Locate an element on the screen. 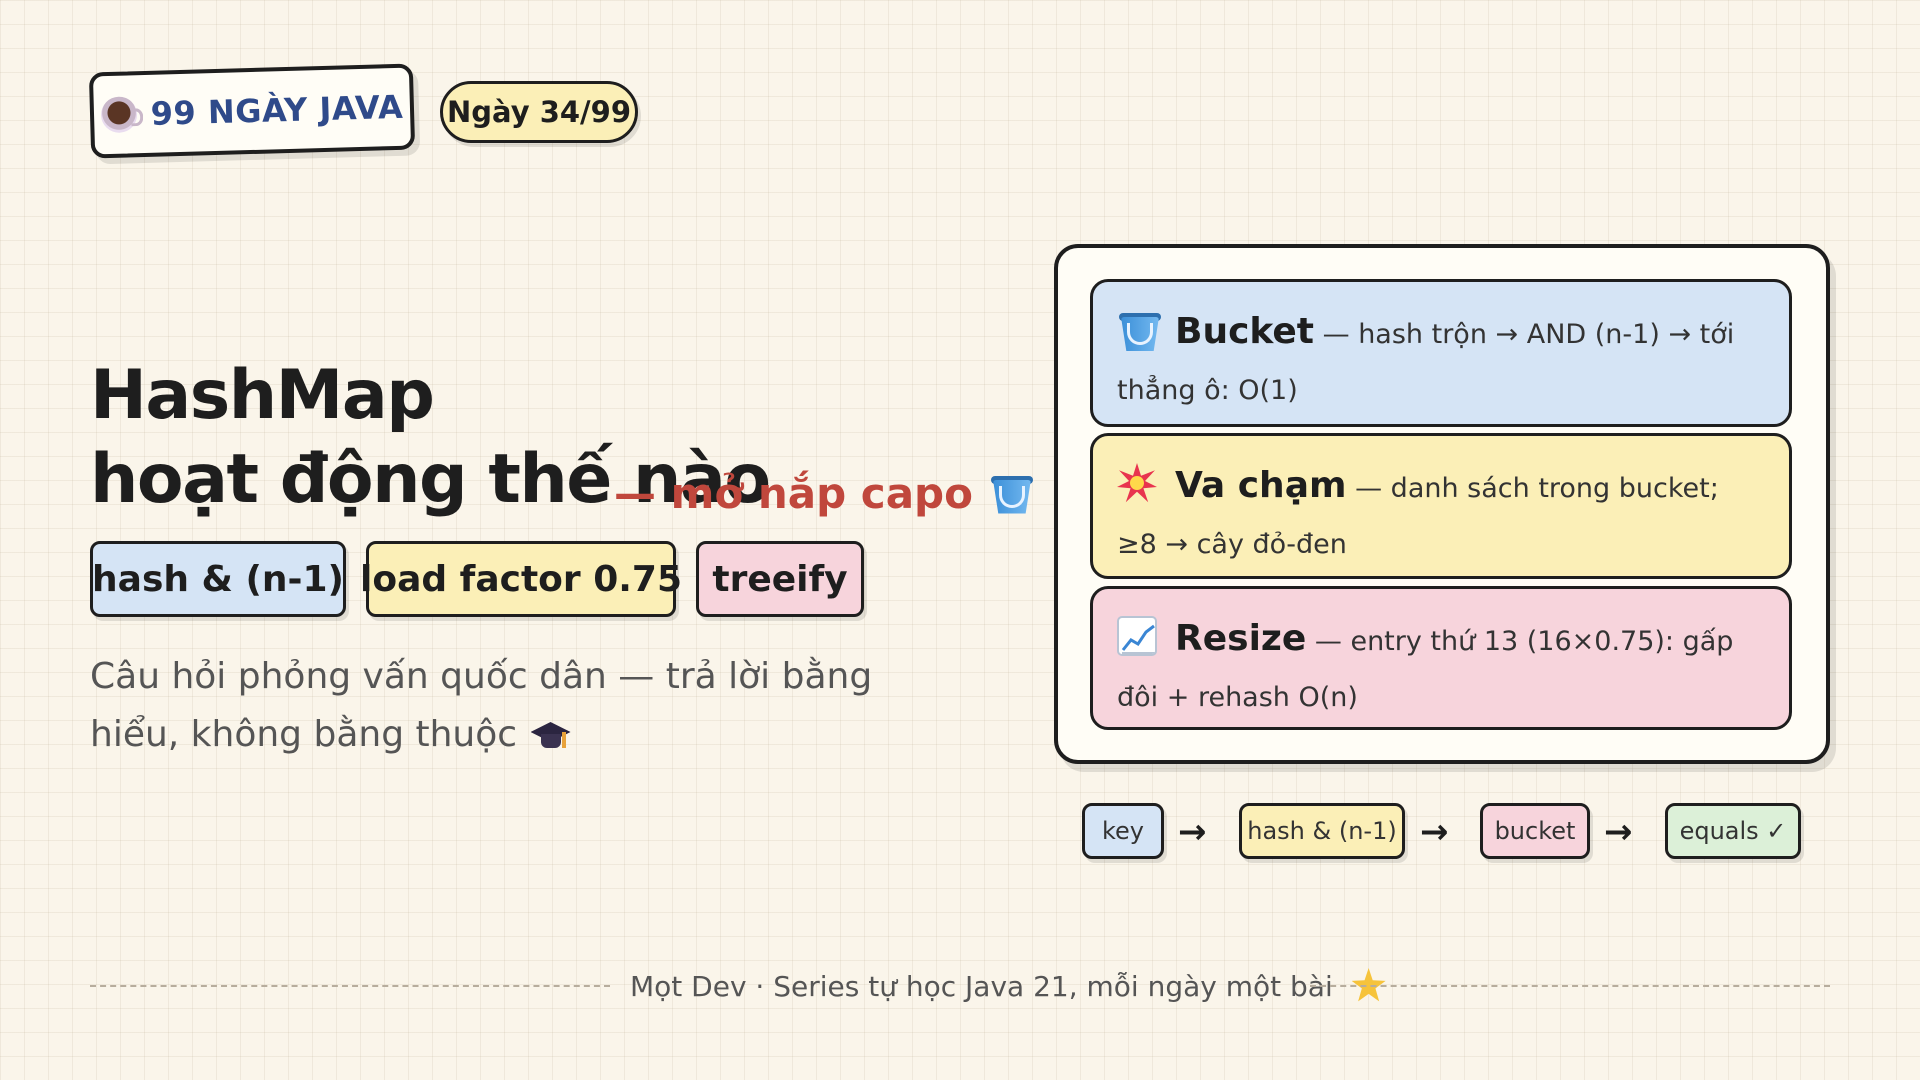 Image resolution: width=1920 pixels, height=1080 pixels. tag-hash: hash & (n-1) is located at coordinates (218, 579).